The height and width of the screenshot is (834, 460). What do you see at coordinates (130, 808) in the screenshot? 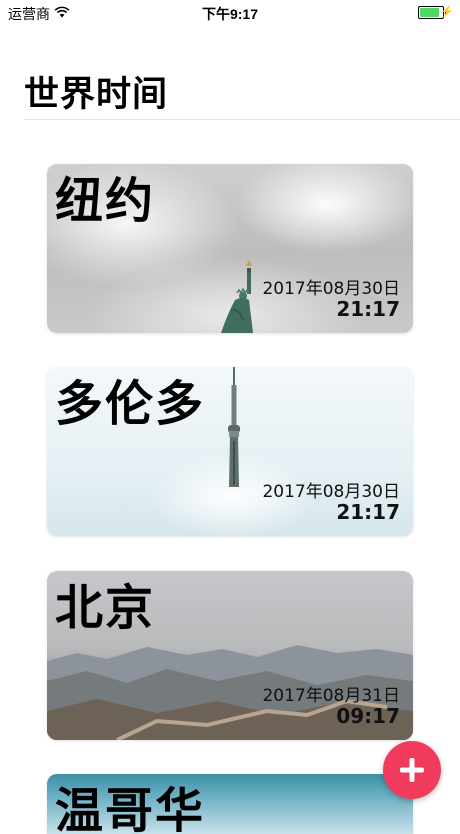
I see `city-name: 温哥华` at bounding box center [130, 808].